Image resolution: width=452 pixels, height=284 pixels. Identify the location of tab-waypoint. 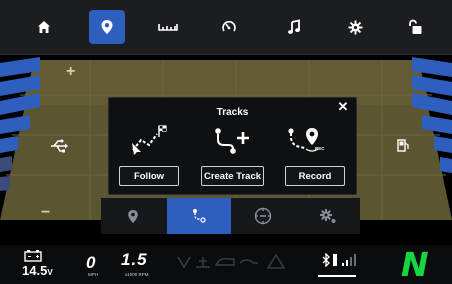
(133, 216).